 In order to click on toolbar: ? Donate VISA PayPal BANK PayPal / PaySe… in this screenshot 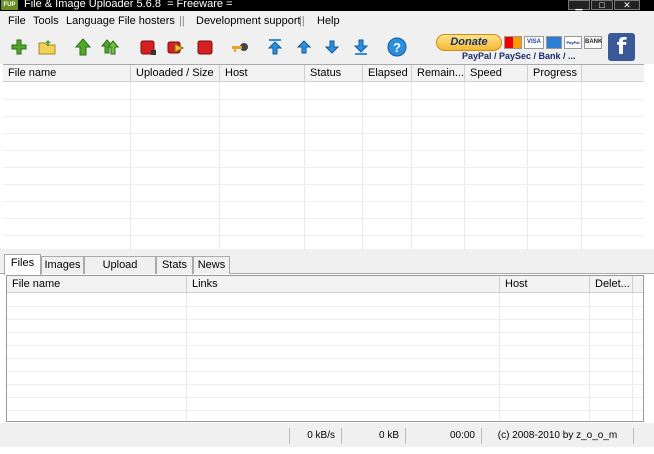, I will do `click(327, 47)`.